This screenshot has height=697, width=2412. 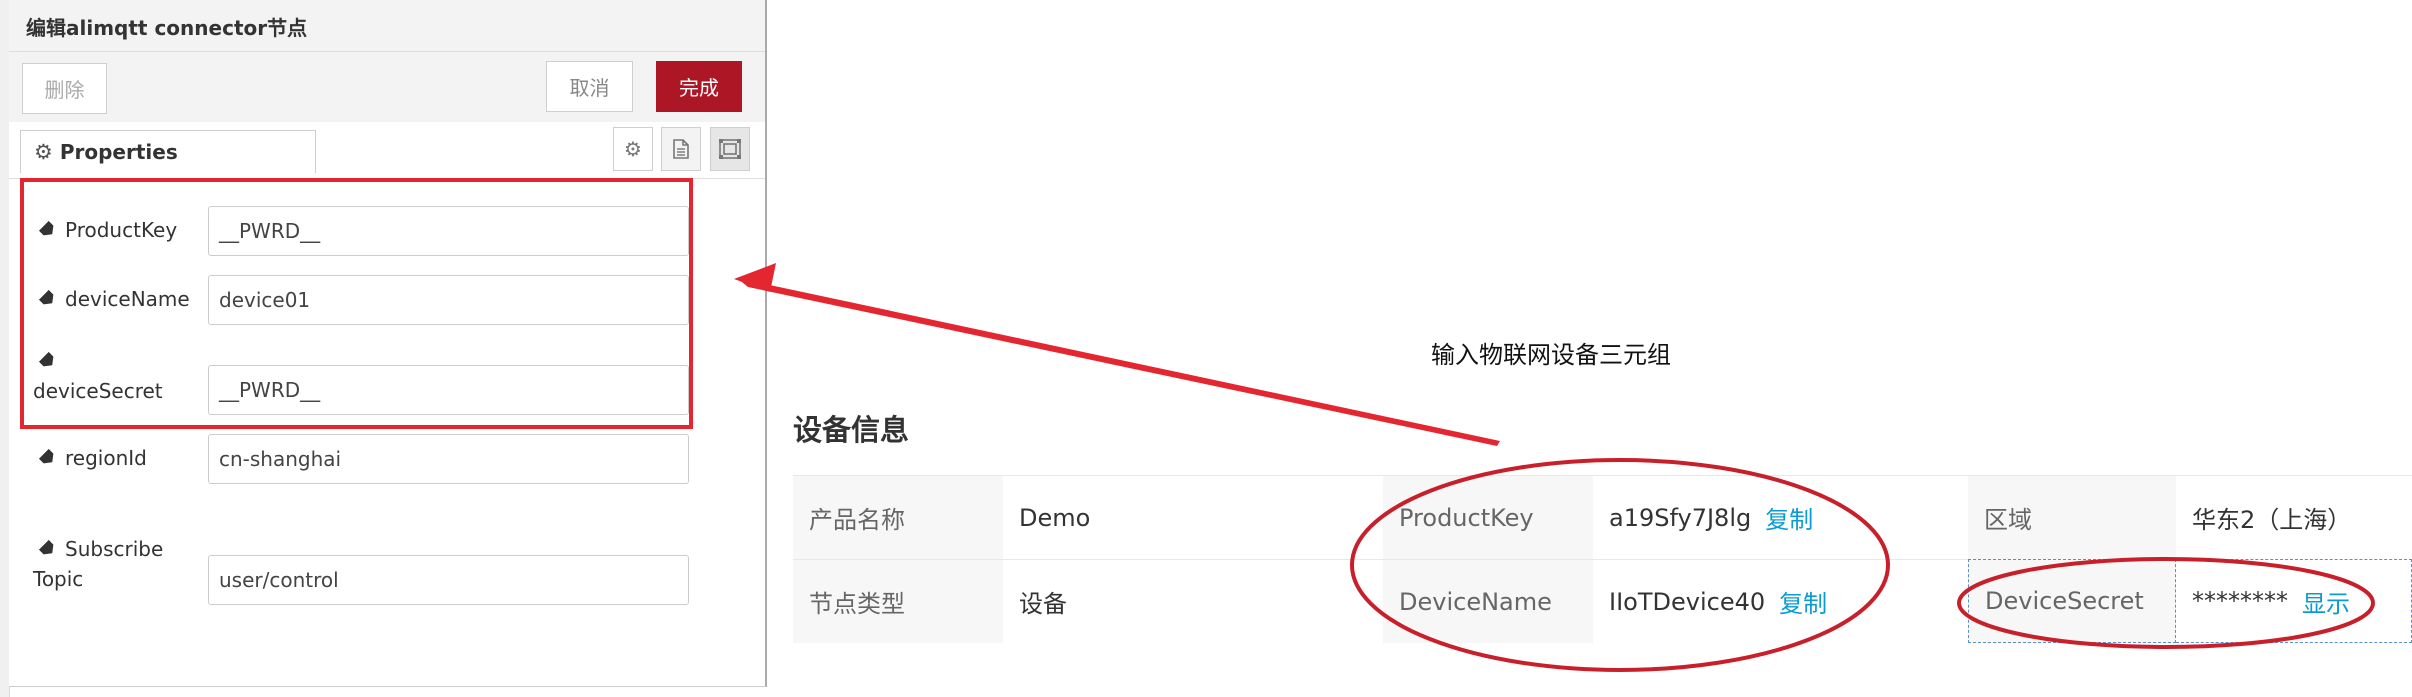 I want to click on ellipse-productkey-devicename, so click(x=1620, y=565).